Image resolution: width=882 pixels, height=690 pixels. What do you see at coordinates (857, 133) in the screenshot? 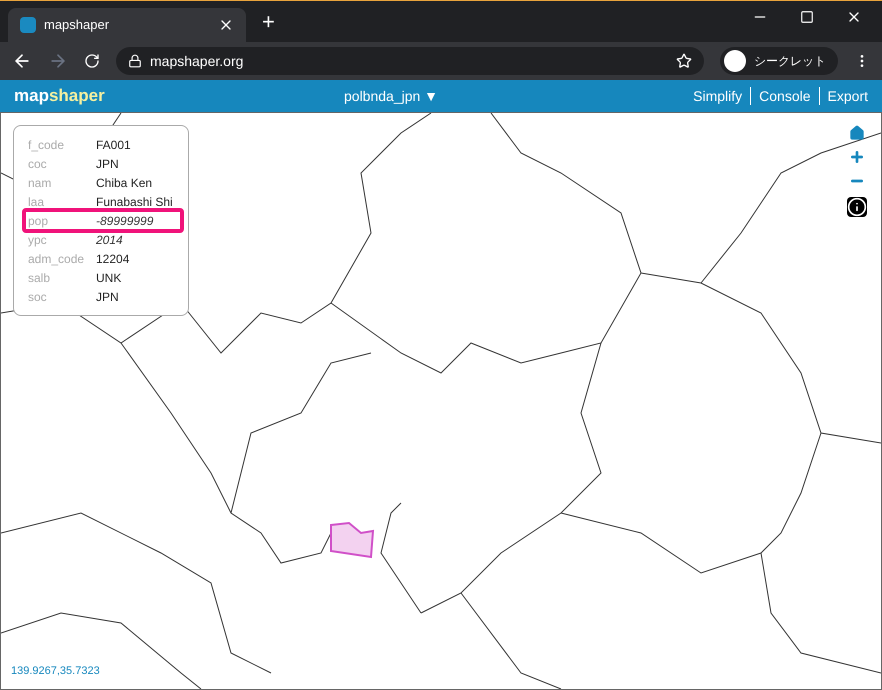
I see `home-icon` at bounding box center [857, 133].